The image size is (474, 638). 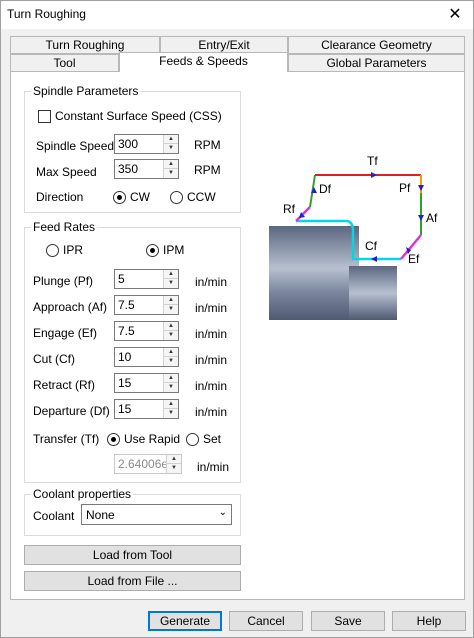 I want to click on approach-stepper: ▲▼, so click(x=146, y=305).